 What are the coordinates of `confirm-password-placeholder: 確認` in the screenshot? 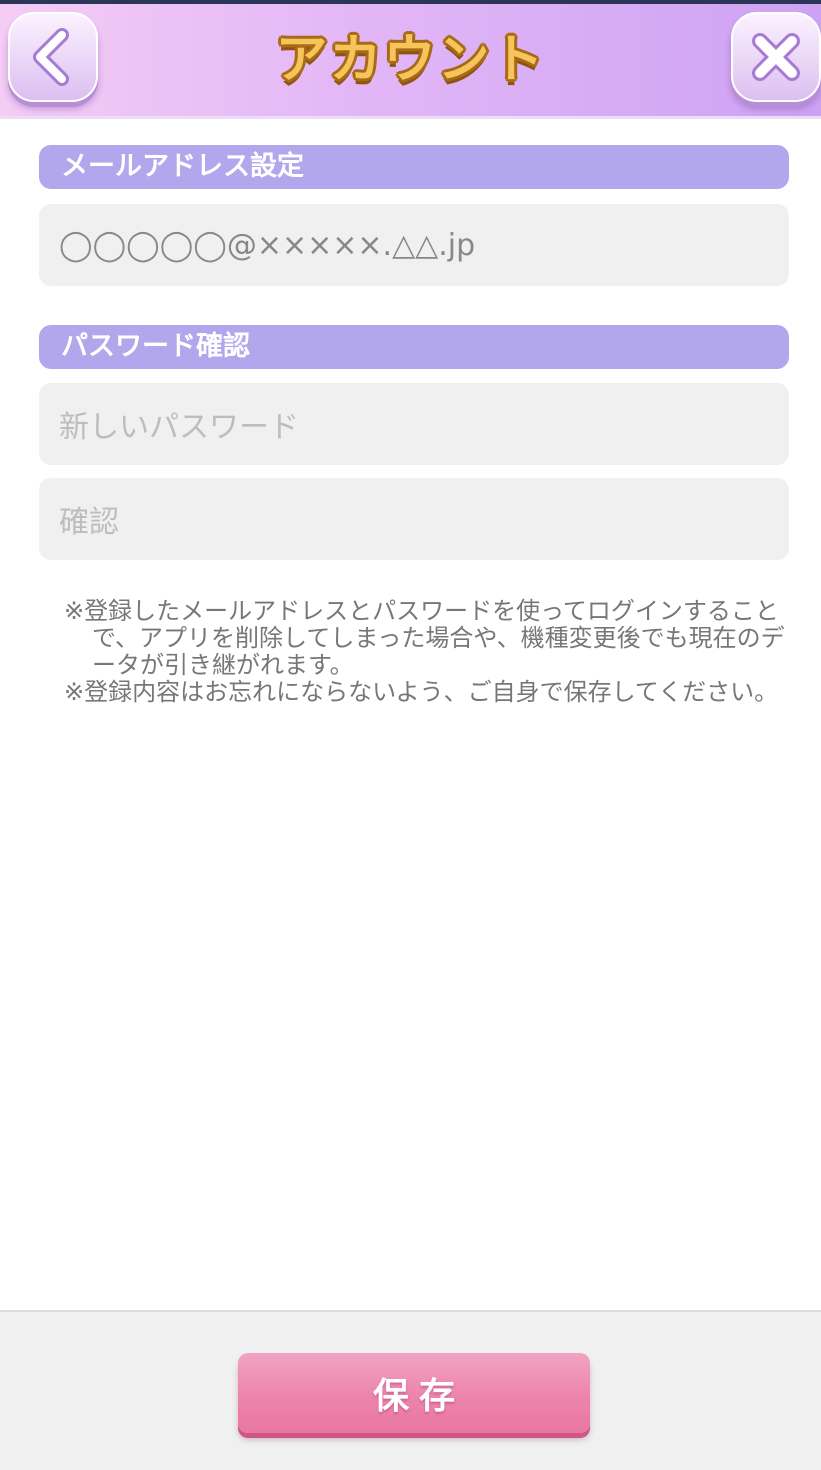 It's located at (89, 522).